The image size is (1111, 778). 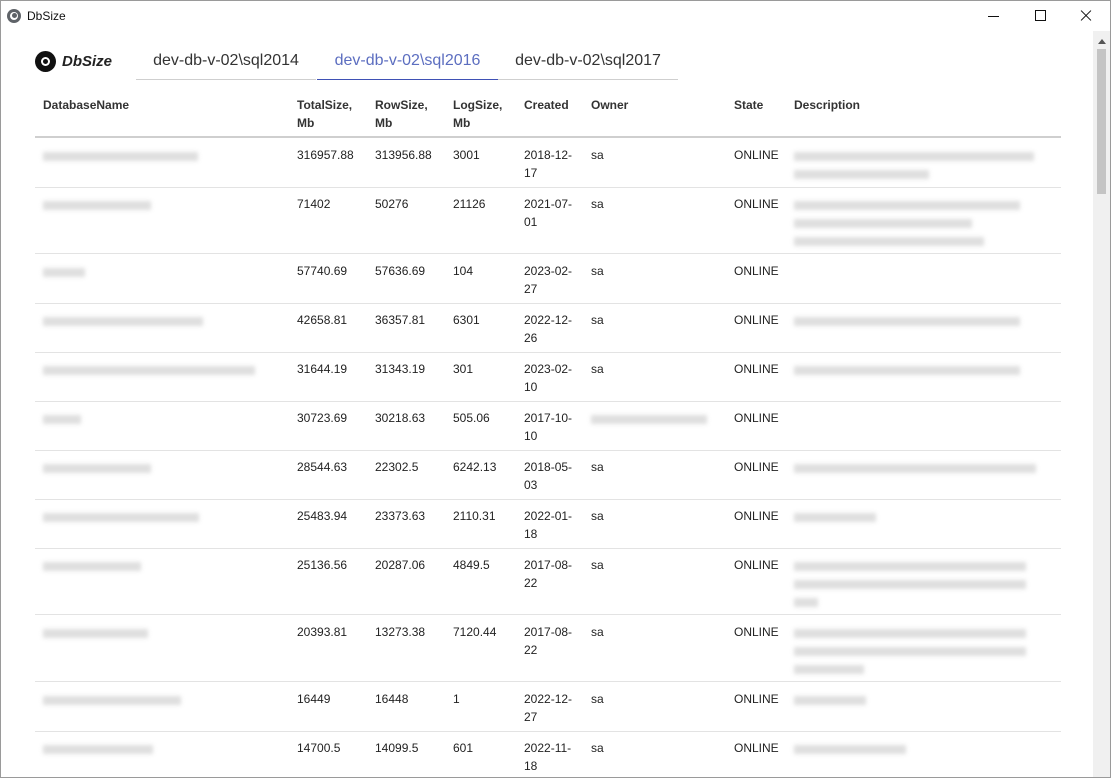 What do you see at coordinates (403, 155) in the screenshot?
I see `row-size: 313956.88` at bounding box center [403, 155].